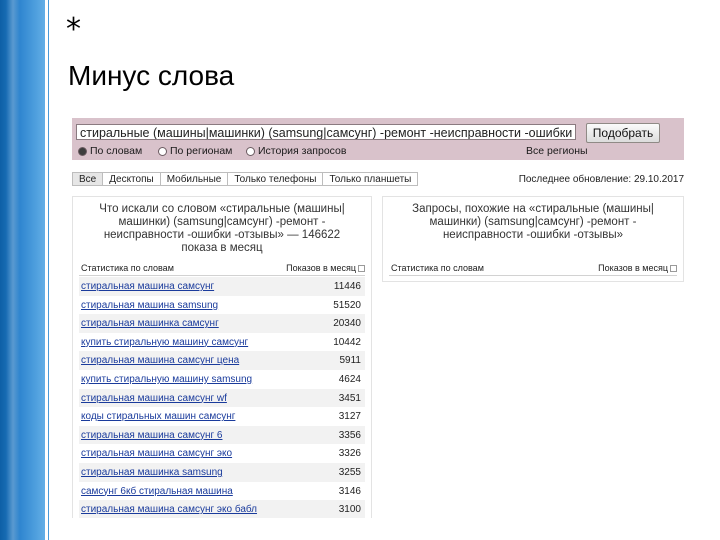 This screenshot has width=720, height=540. I want to click on table-row: коды стиральных машин самсунг 3127, so click(222, 416).